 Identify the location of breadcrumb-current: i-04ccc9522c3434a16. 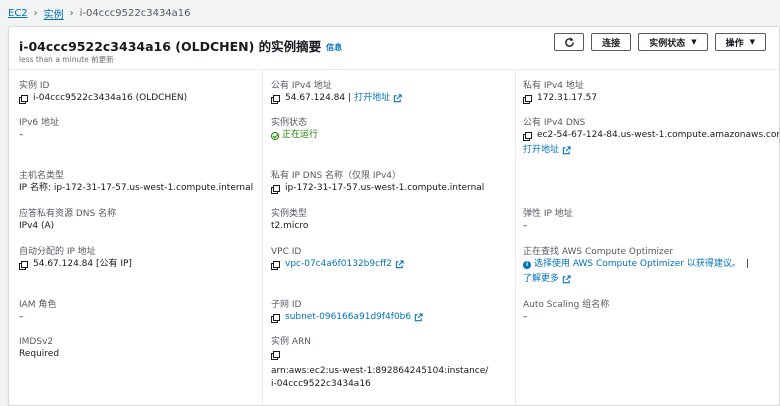
(135, 13).